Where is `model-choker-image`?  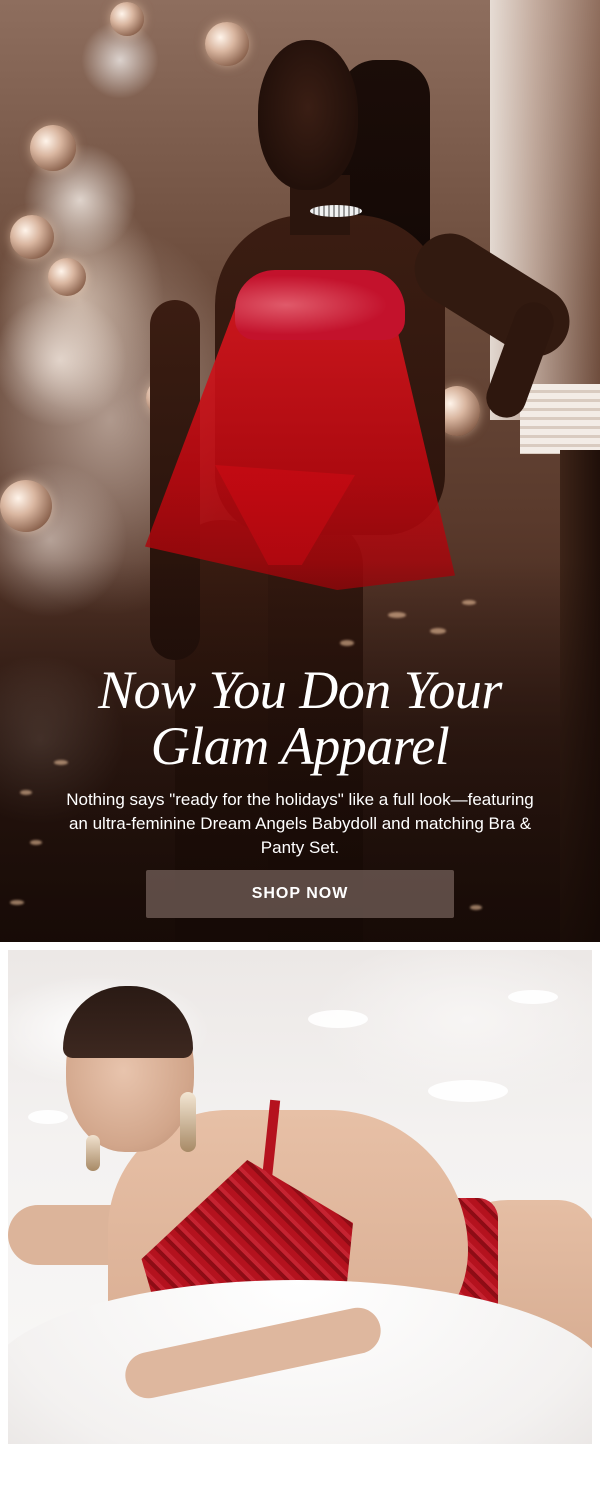
model-choker-image is located at coordinates (336, 211).